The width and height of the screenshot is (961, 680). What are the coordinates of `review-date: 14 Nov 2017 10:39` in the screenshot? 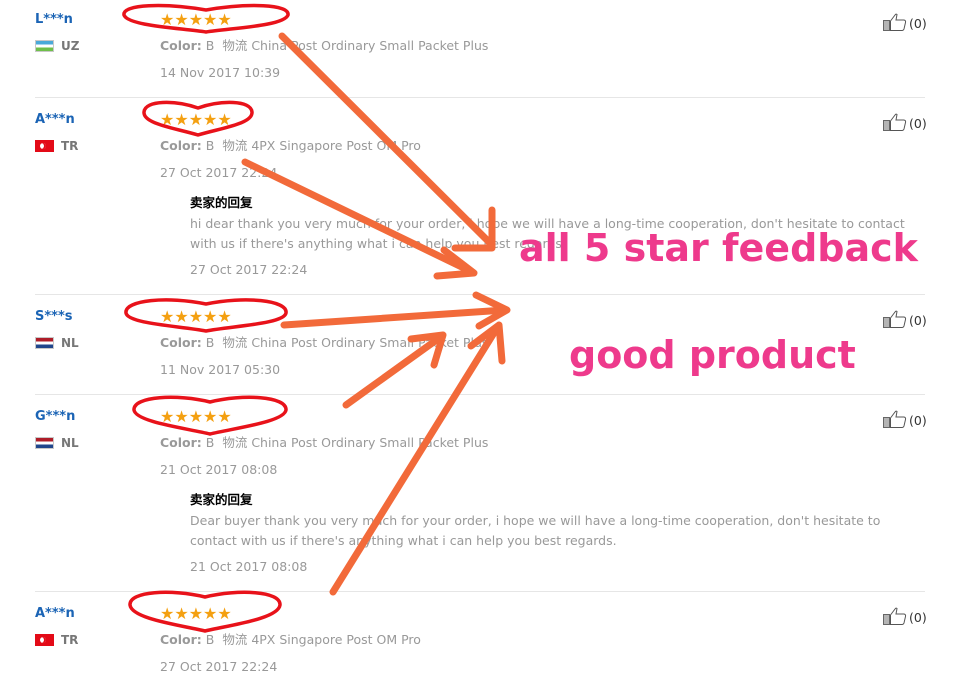 It's located at (220, 72).